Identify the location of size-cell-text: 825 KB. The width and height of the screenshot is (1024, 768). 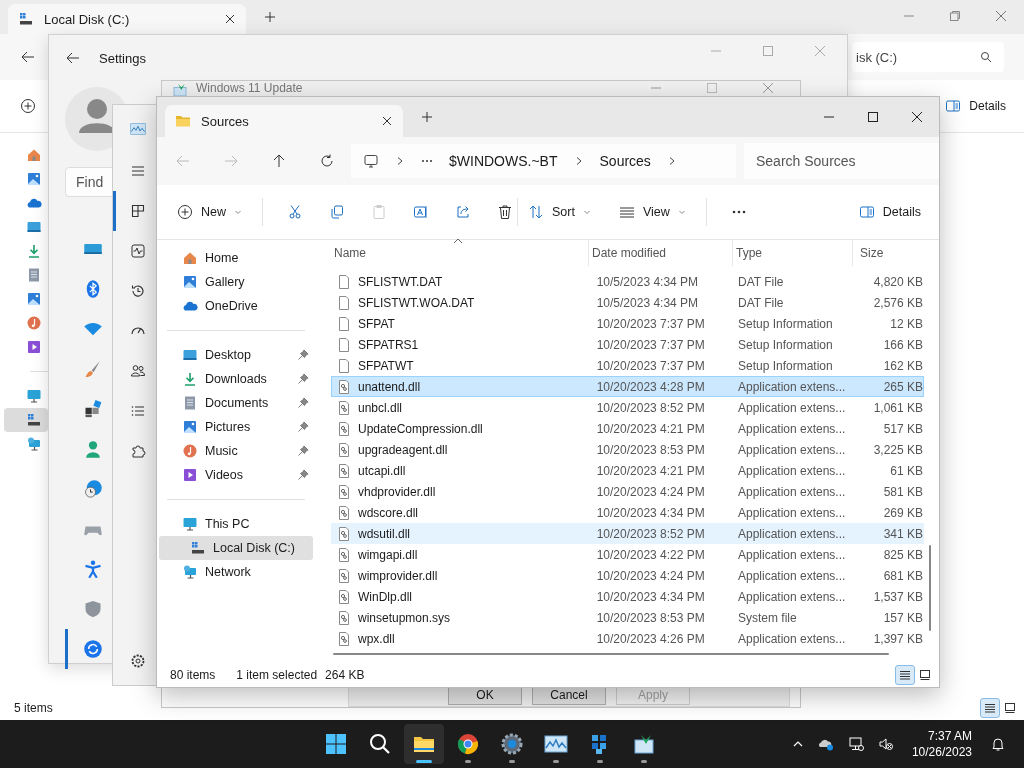
(902, 554).